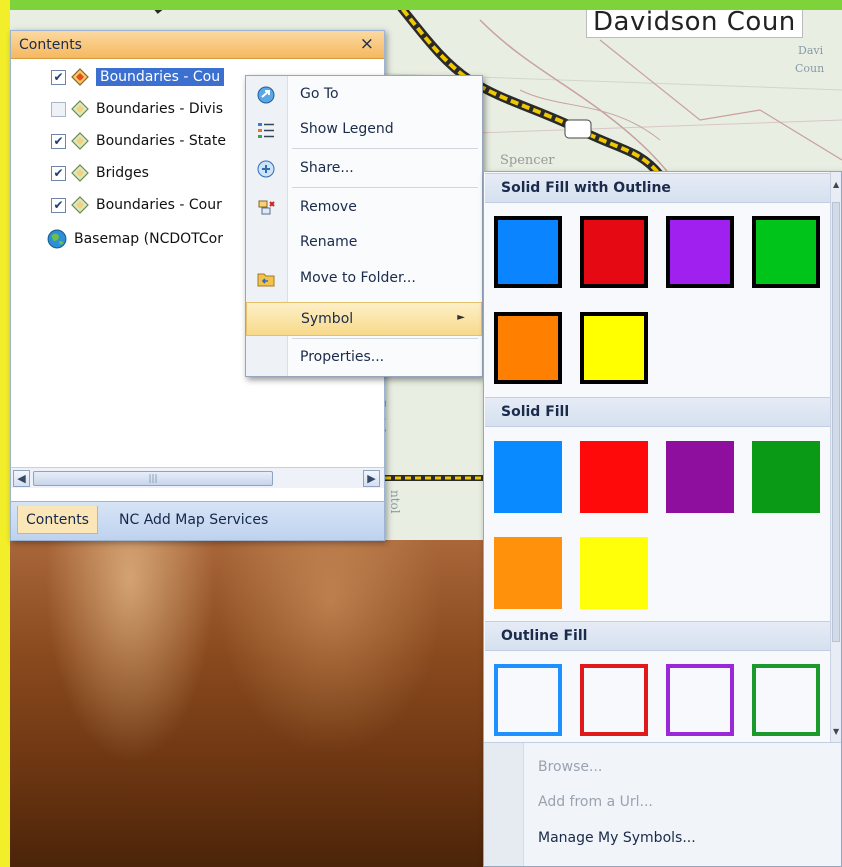  What do you see at coordinates (836, 422) in the screenshot?
I see `scroll-thumb` at bounding box center [836, 422].